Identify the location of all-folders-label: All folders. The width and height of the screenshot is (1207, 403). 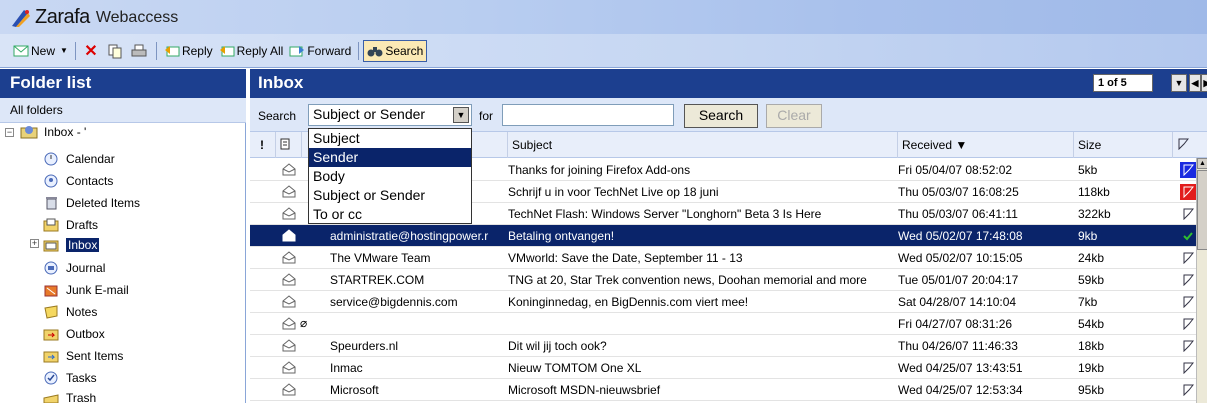
(123, 110).